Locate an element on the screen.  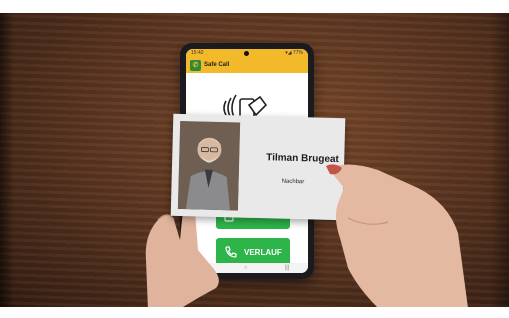
status-indicators: ▾◢ 77% is located at coordinates (294, 53).